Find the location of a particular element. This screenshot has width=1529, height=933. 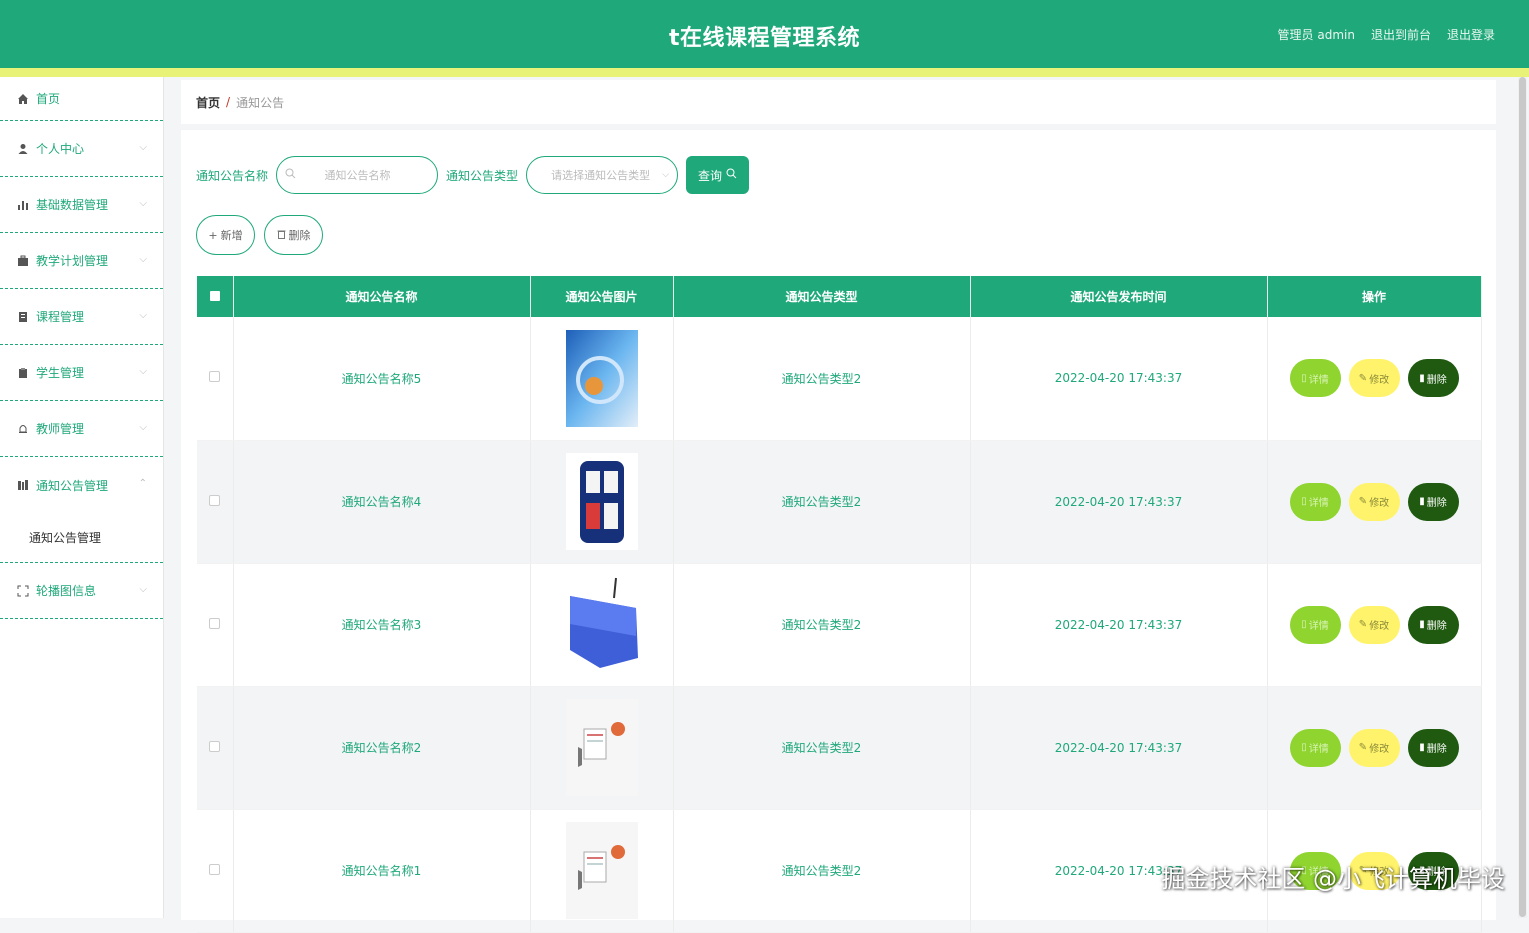

user-icon is located at coordinates (23, 149).